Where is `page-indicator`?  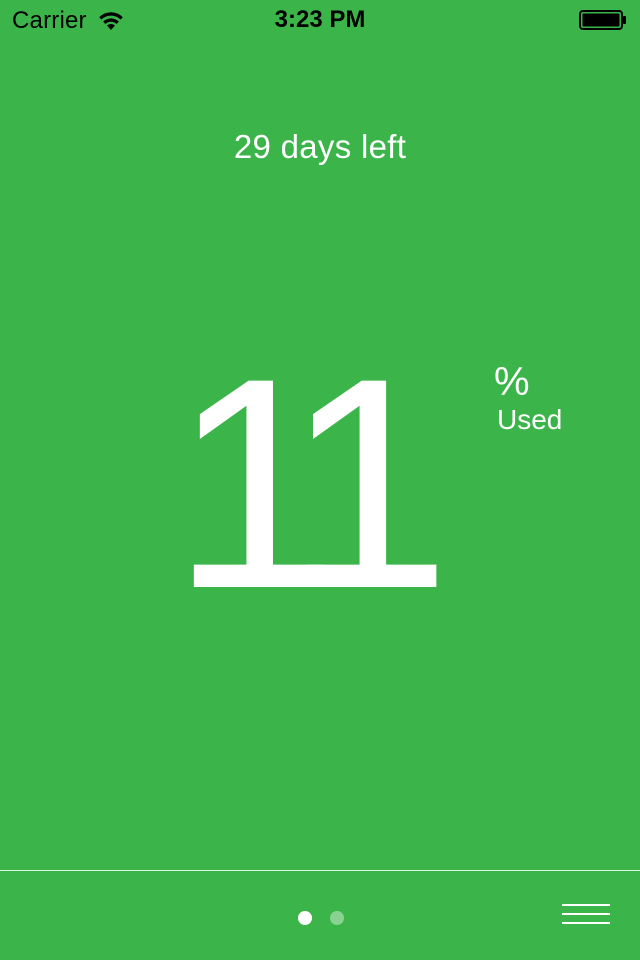 page-indicator is located at coordinates (322, 919).